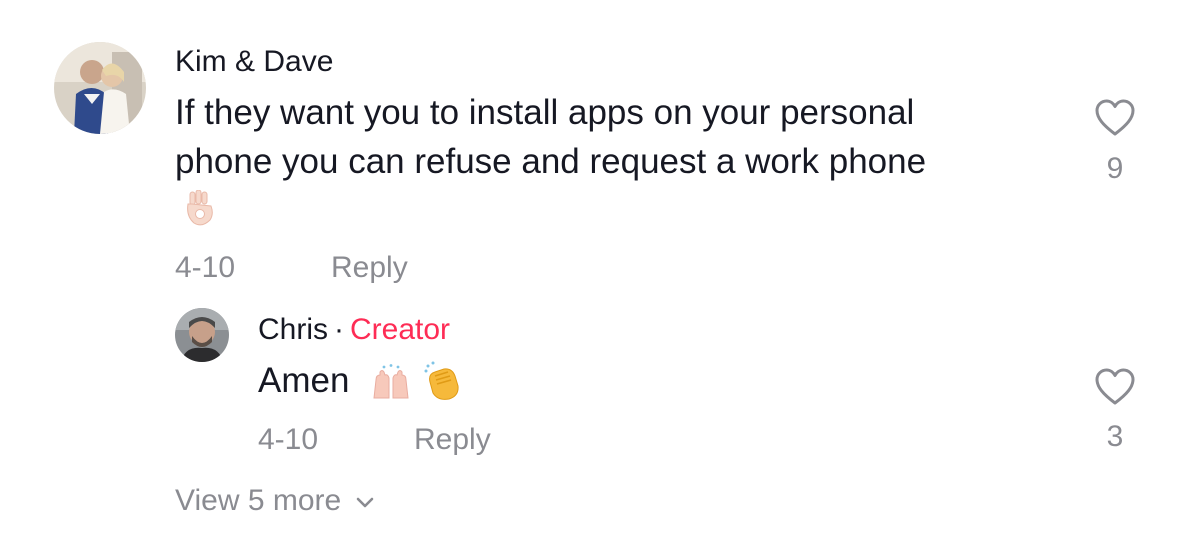 The image size is (1200, 542). I want to click on reply-author-line: Chris · Creator, so click(354, 330).